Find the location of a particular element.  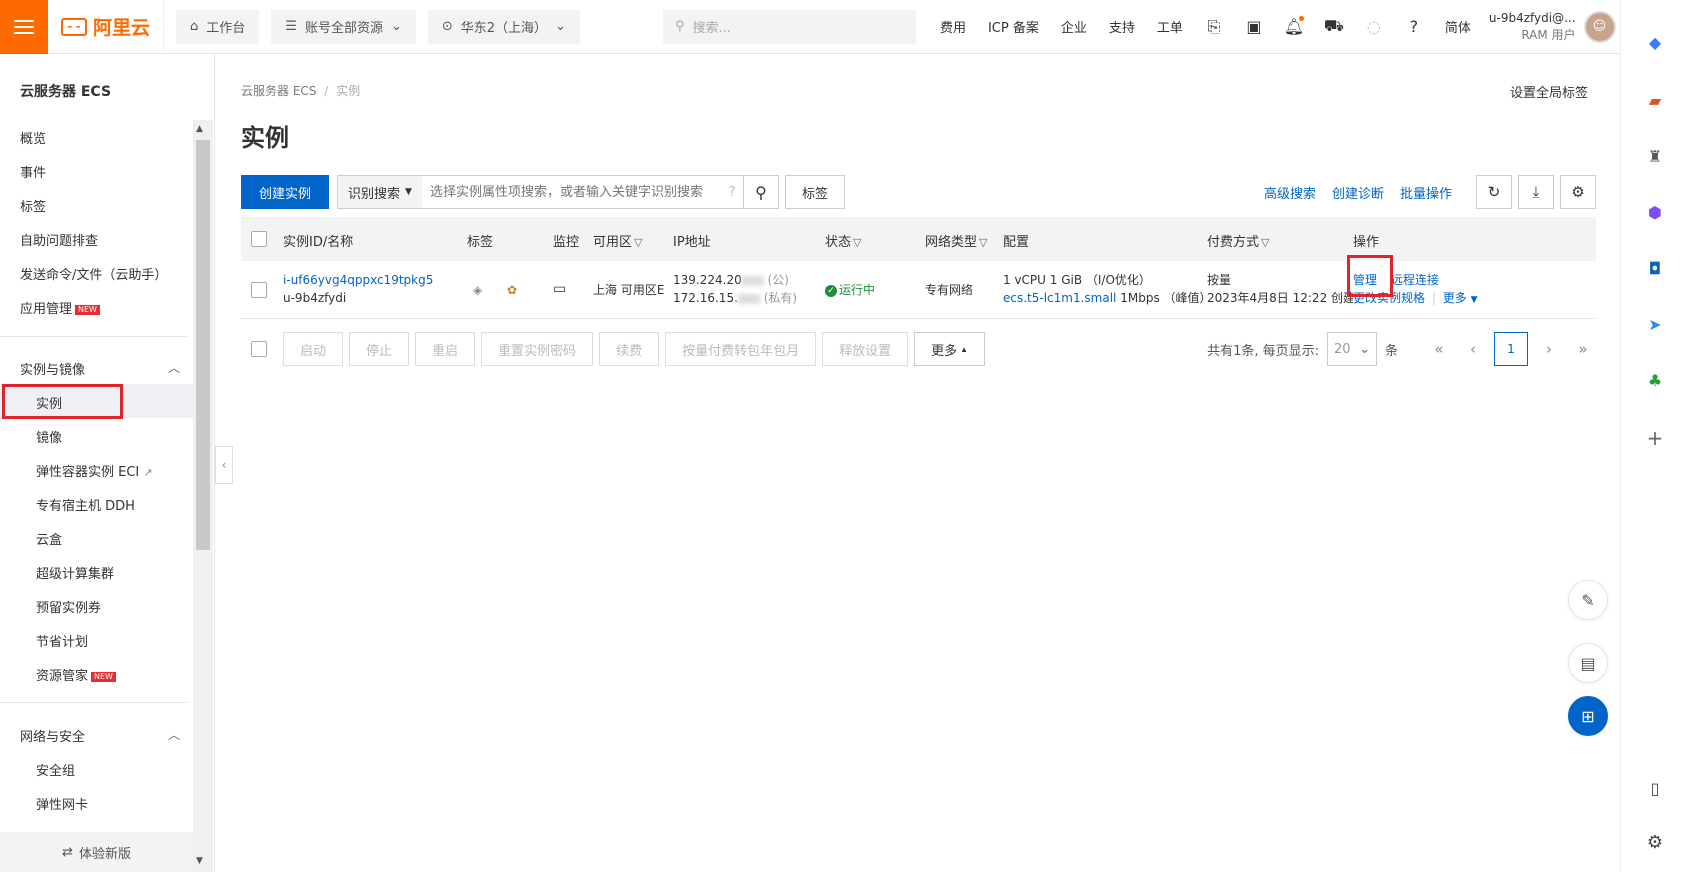

sidebar-scroll-thumb is located at coordinates (203, 345).